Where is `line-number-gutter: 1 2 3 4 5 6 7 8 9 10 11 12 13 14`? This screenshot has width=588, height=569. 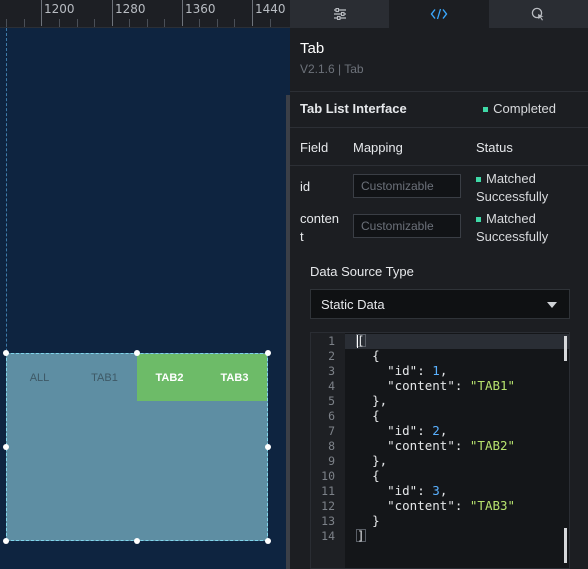 line-number-gutter: 1 2 3 4 5 6 7 8 9 10 11 12 13 14 is located at coordinates (328, 450).